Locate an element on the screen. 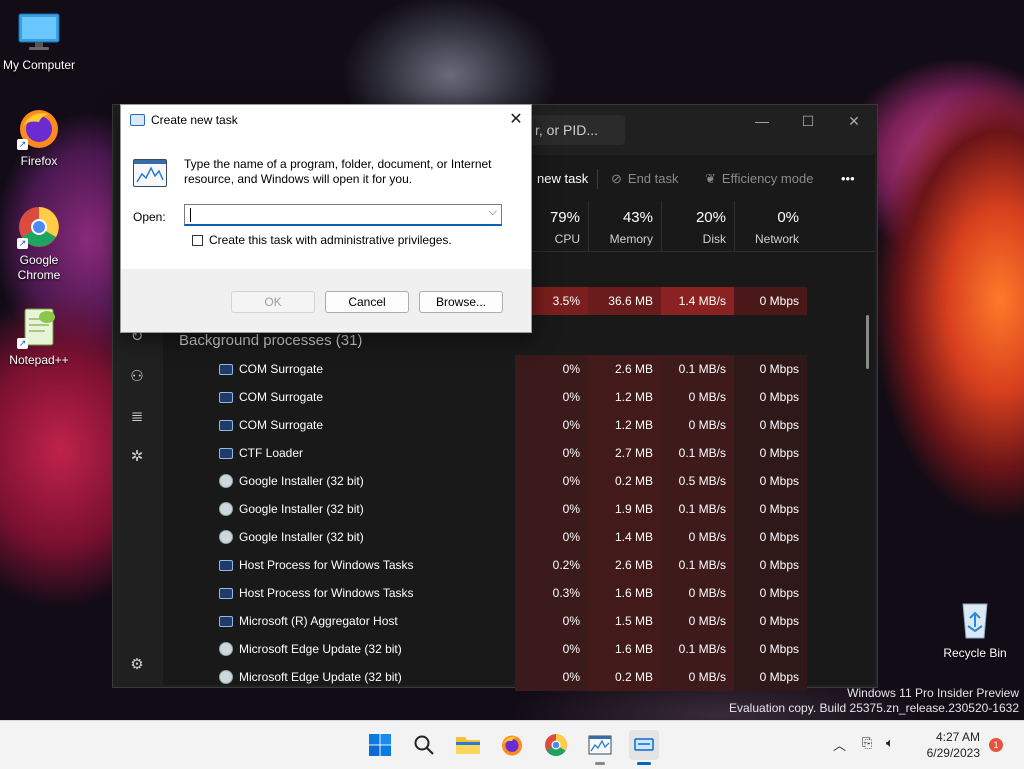 This screenshot has height=769, width=1024. close-button: ✕ is located at coordinates (854, 121).